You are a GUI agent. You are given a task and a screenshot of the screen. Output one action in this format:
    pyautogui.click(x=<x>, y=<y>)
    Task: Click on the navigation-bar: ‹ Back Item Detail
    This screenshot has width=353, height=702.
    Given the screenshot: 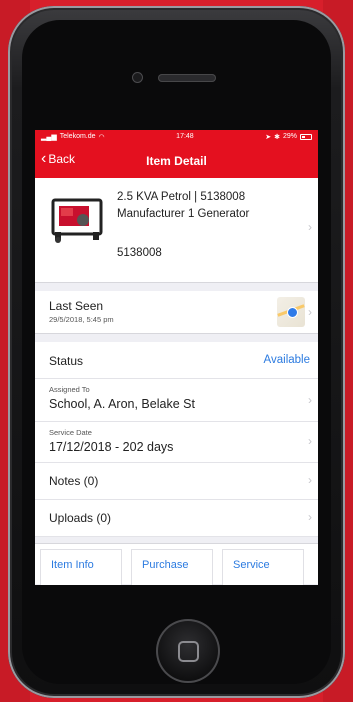 What is the action you would take?
    pyautogui.click(x=176, y=160)
    